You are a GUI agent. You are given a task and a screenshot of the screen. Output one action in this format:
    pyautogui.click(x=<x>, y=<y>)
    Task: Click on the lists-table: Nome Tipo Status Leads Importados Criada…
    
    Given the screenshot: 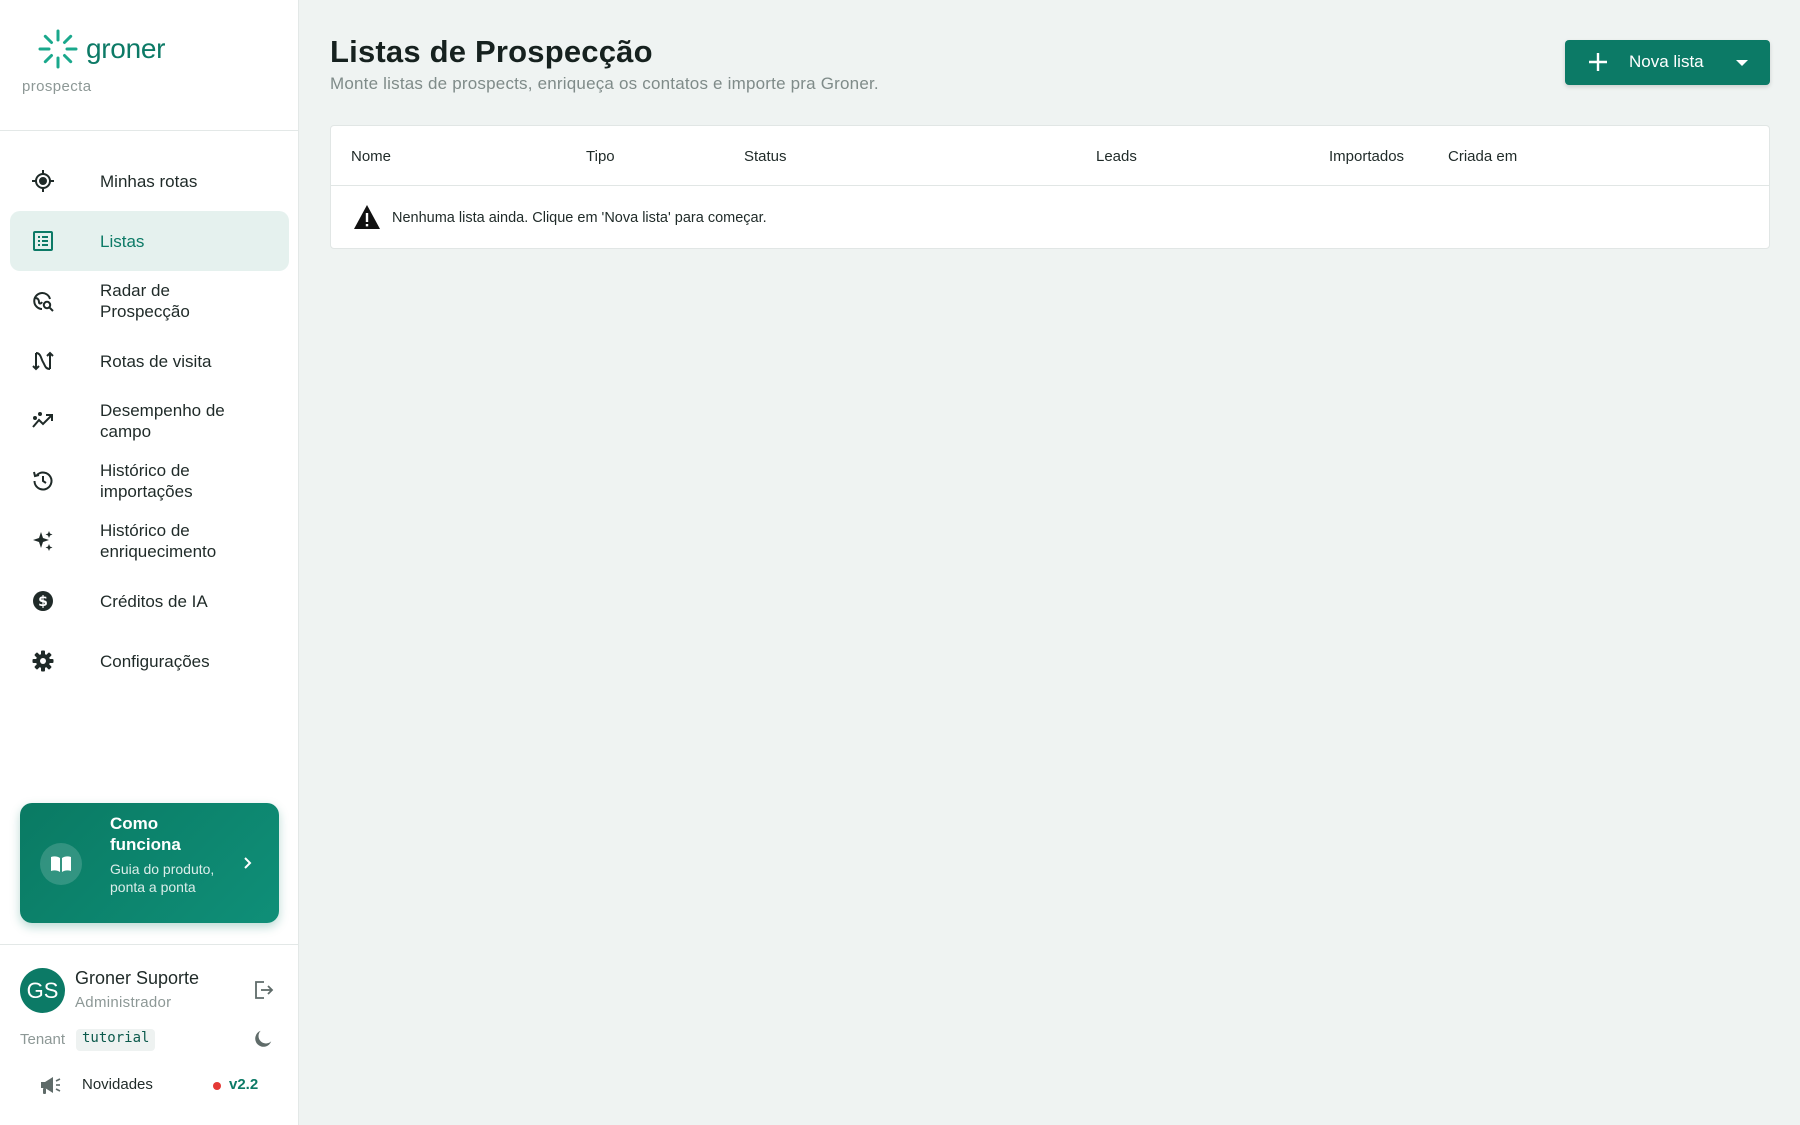 What is the action you would take?
    pyautogui.click(x=1050, y=187)
    